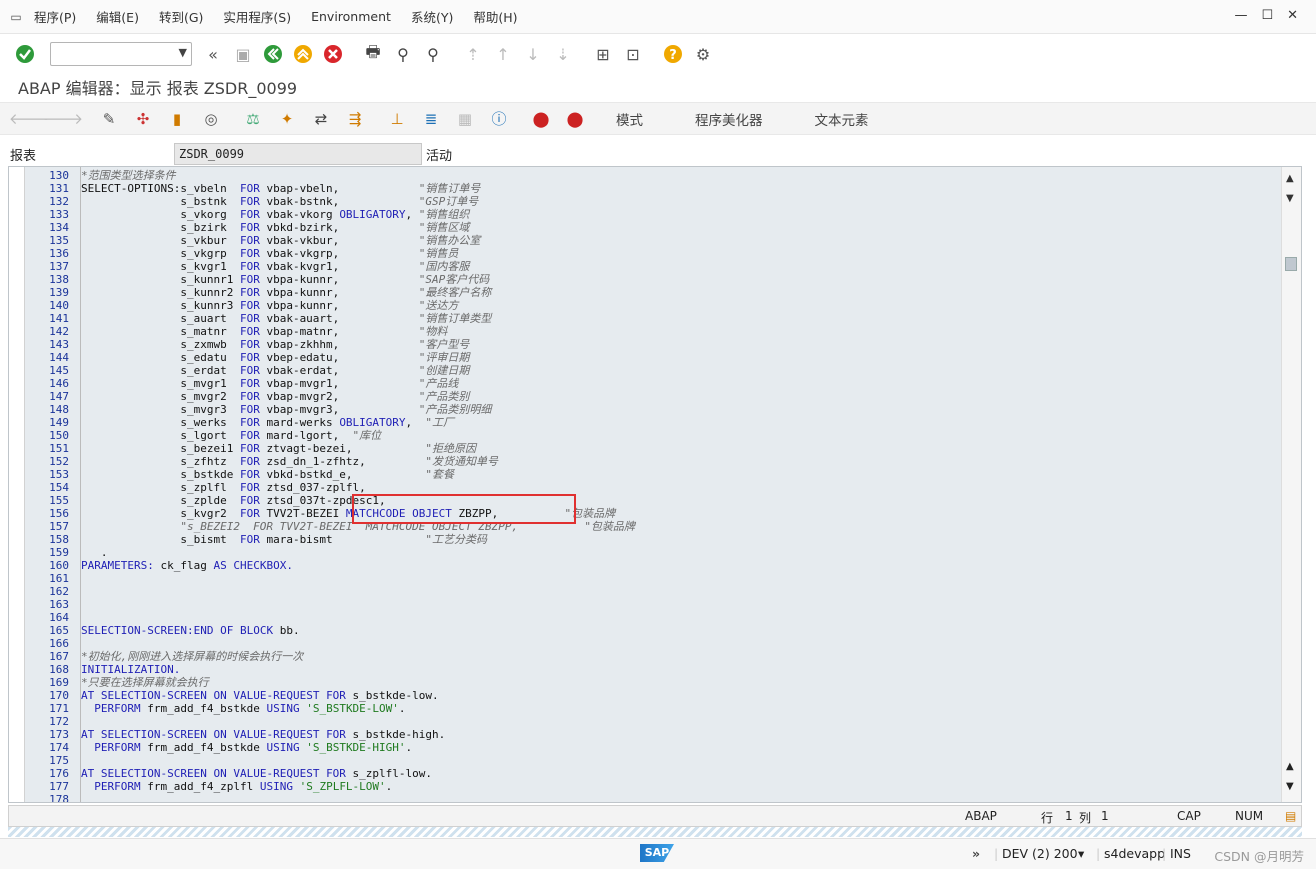 The height and width of the screenshot is (869, 1316). Describe the element at coordinates (563, 54) in the screenshot. I see `last-page-icon: ⇣` at that location.